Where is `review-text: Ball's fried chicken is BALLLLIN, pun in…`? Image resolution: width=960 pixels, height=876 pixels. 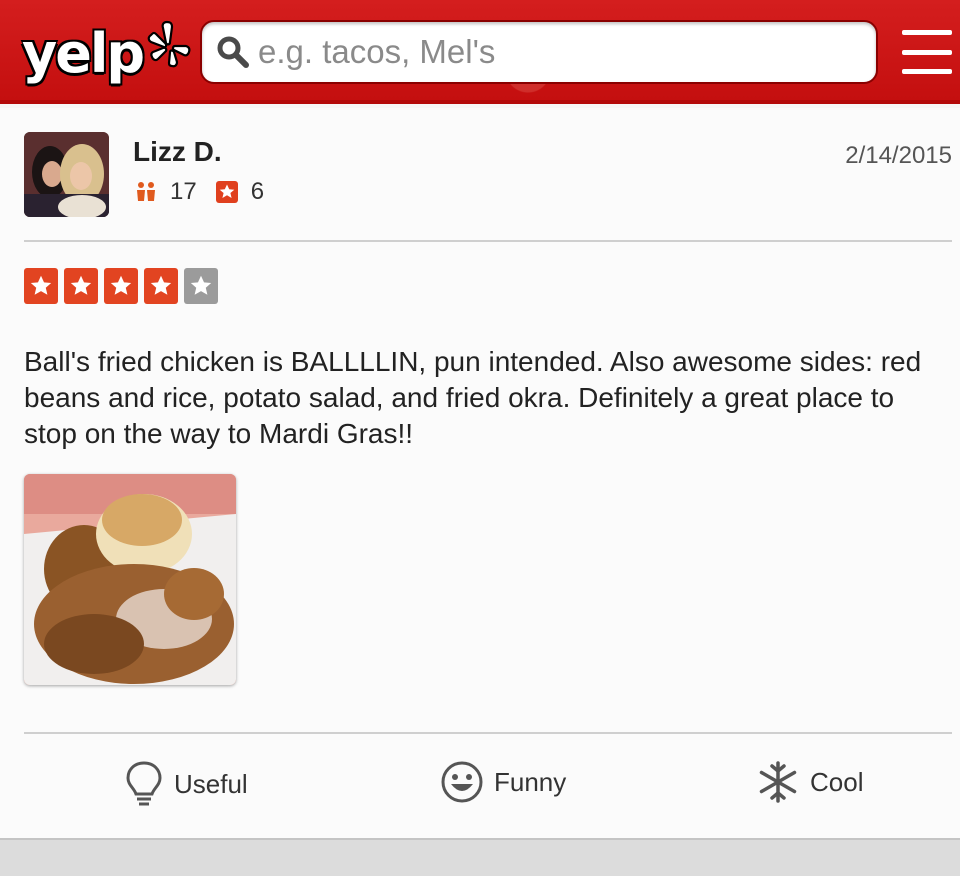
review-text: Ball's fried chicken is BALLLLIN, pun in… is located at coordinates (473, 397).